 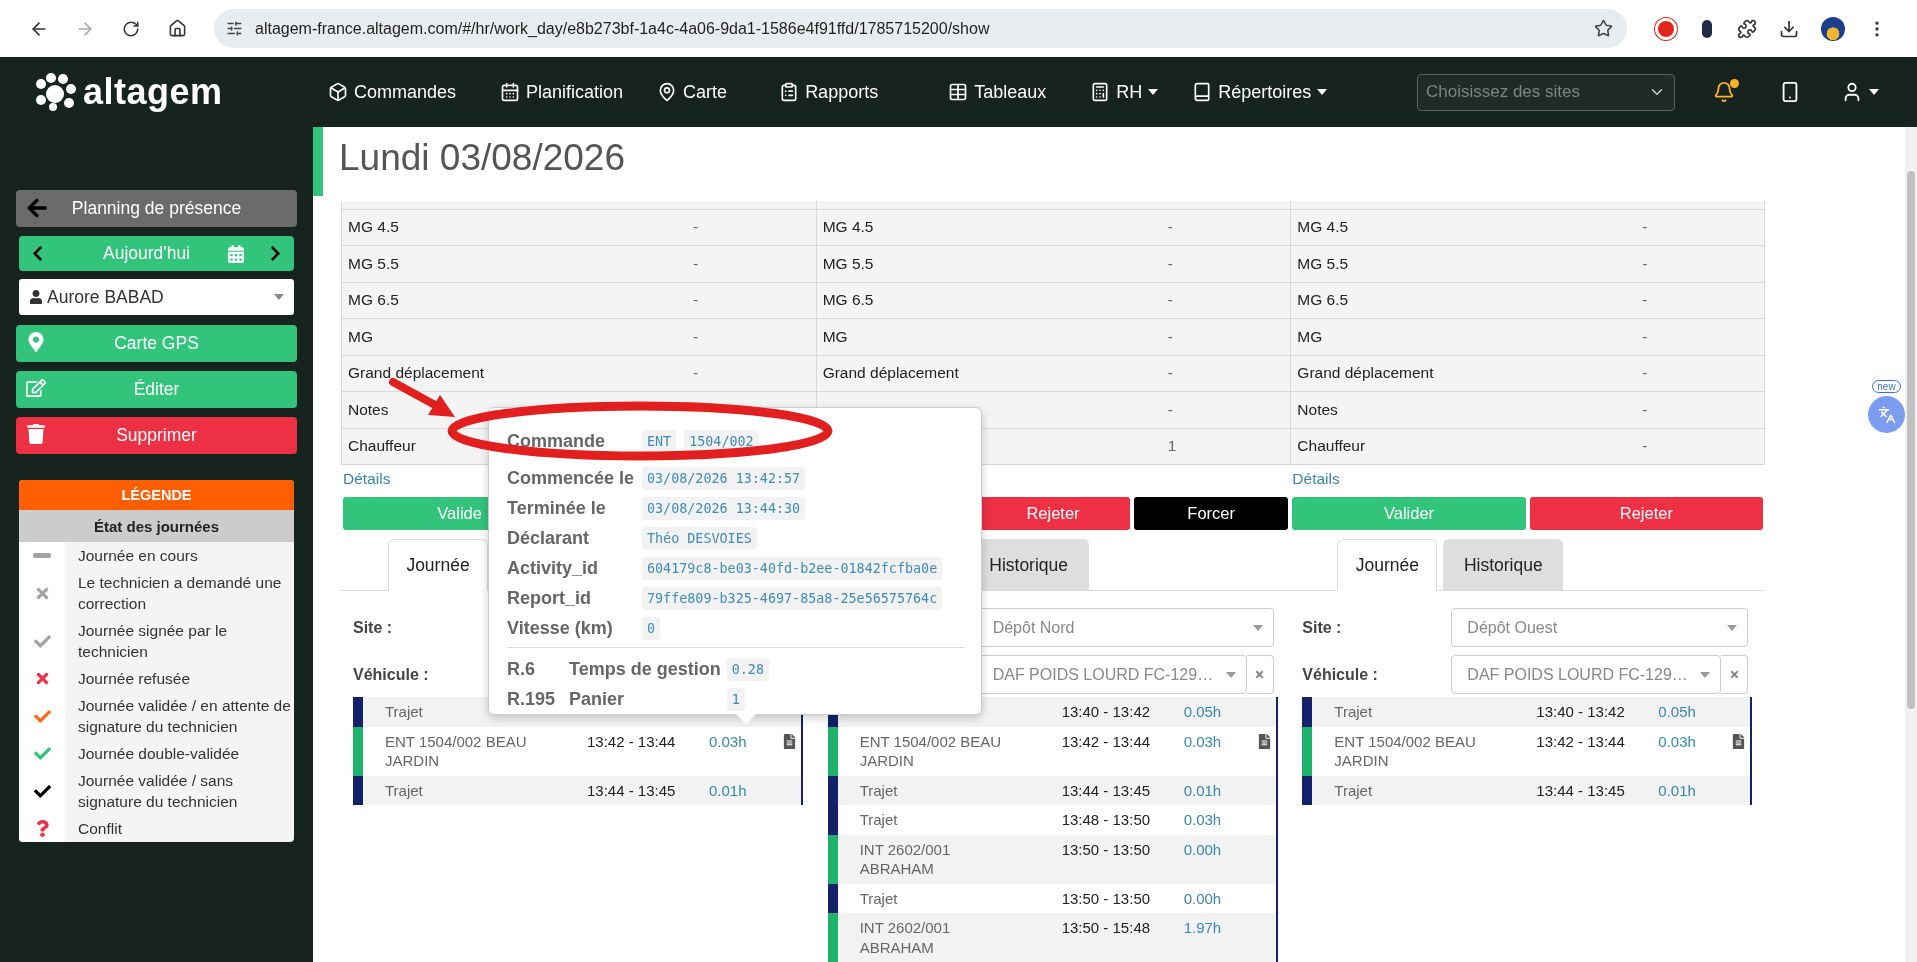 What do you see at coordinates (724, 478) in the screenshot?
I see `code-value: 03/08/2026 13:42:57` at bounding box center [724, 478].